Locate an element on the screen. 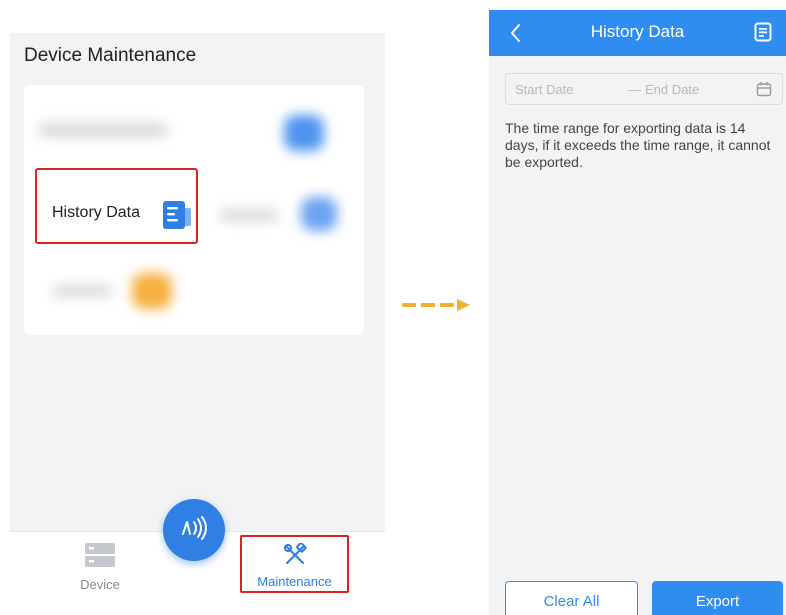  end-date-input: End Date is located at coordinates (672, 89).